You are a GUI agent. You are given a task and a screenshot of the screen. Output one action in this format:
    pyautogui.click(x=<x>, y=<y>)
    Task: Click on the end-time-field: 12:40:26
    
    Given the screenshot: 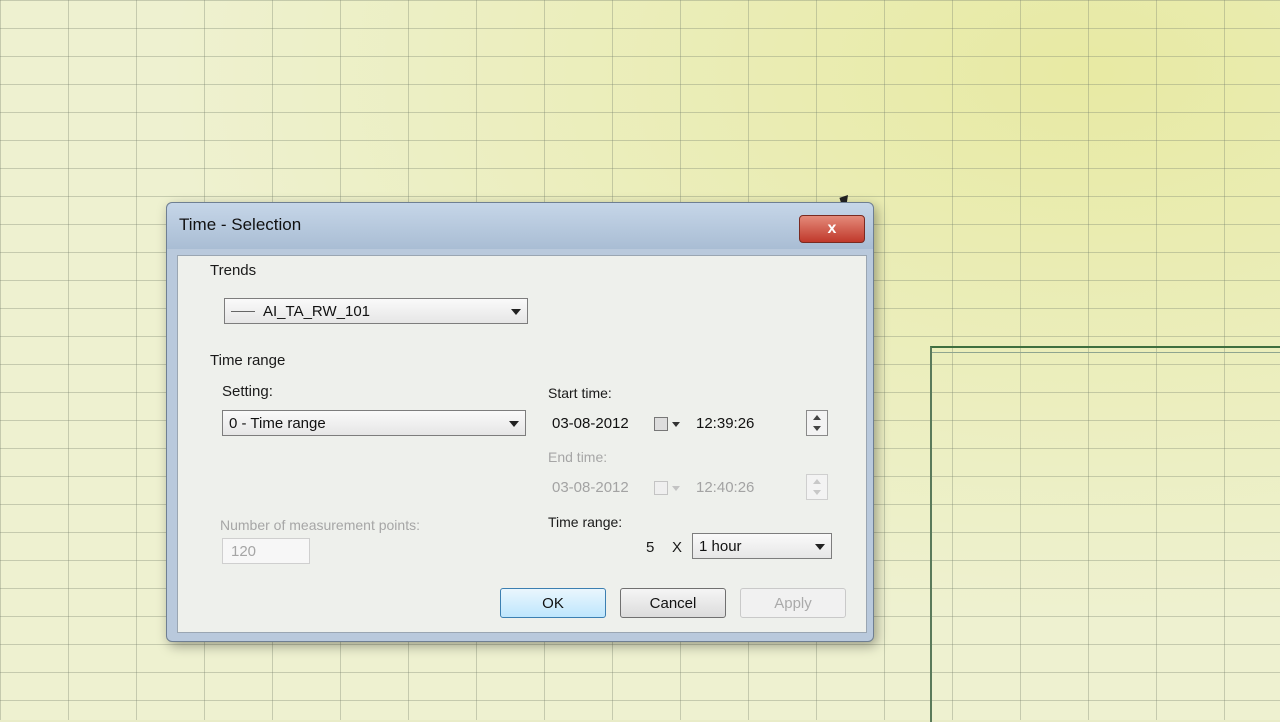 What is the action you would take?
    pyautogui.click(x=725, y=487)
    